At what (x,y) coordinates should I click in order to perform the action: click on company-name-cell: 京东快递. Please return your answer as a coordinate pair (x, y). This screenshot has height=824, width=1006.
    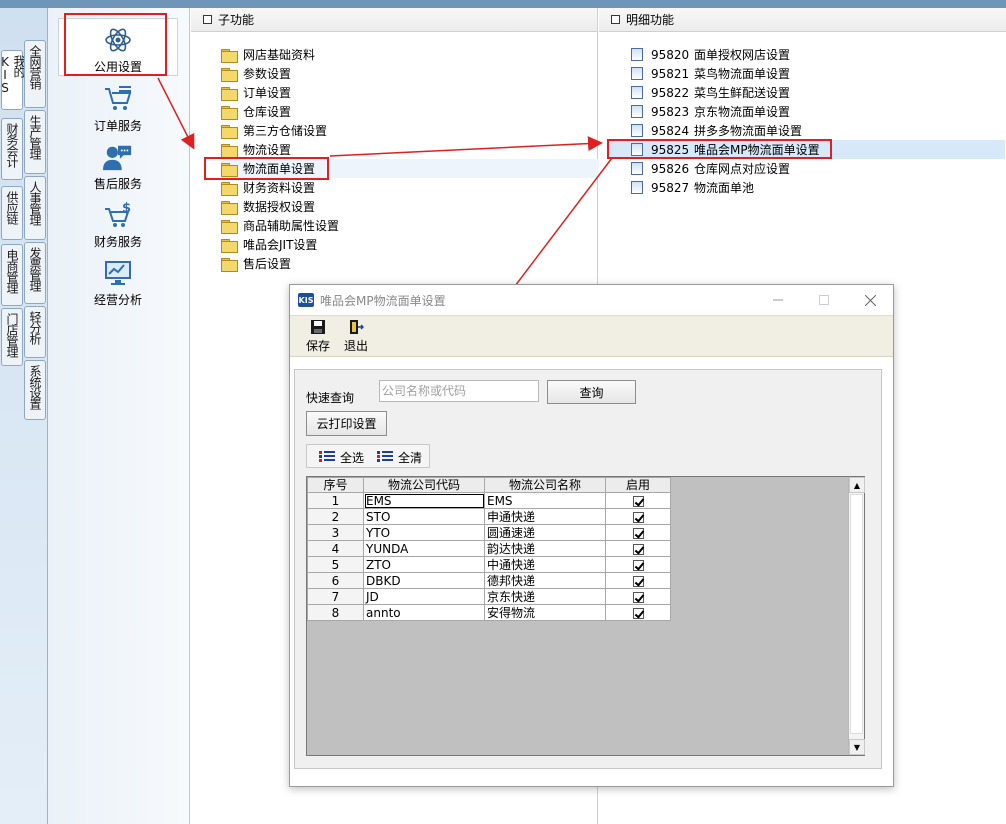
    Looking at the image, I should click on (545, 596).